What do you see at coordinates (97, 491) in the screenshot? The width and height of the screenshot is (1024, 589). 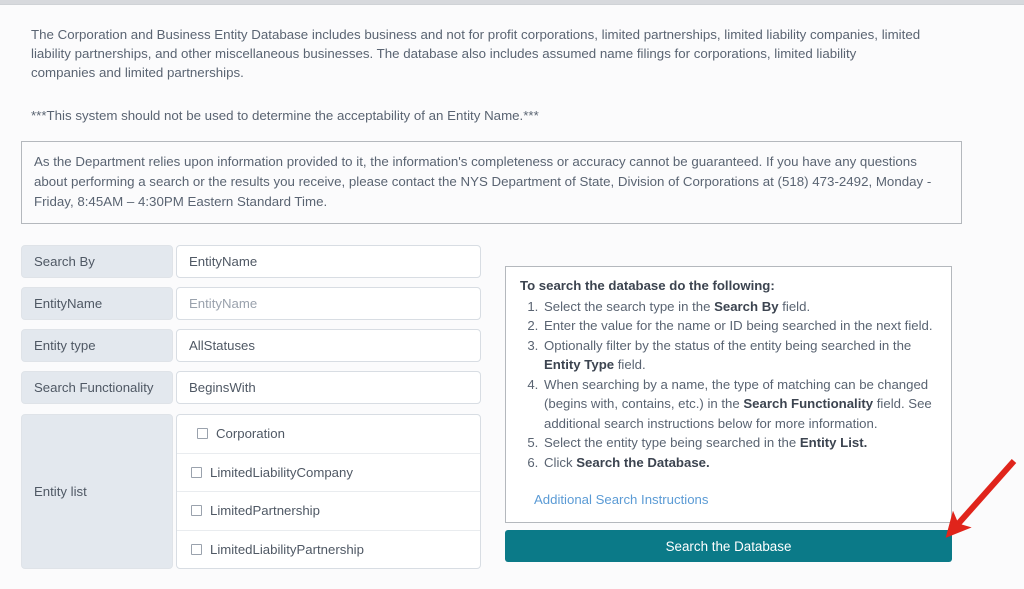 I see `label-entity-list: Entity list` at bounding box center [97, 491].